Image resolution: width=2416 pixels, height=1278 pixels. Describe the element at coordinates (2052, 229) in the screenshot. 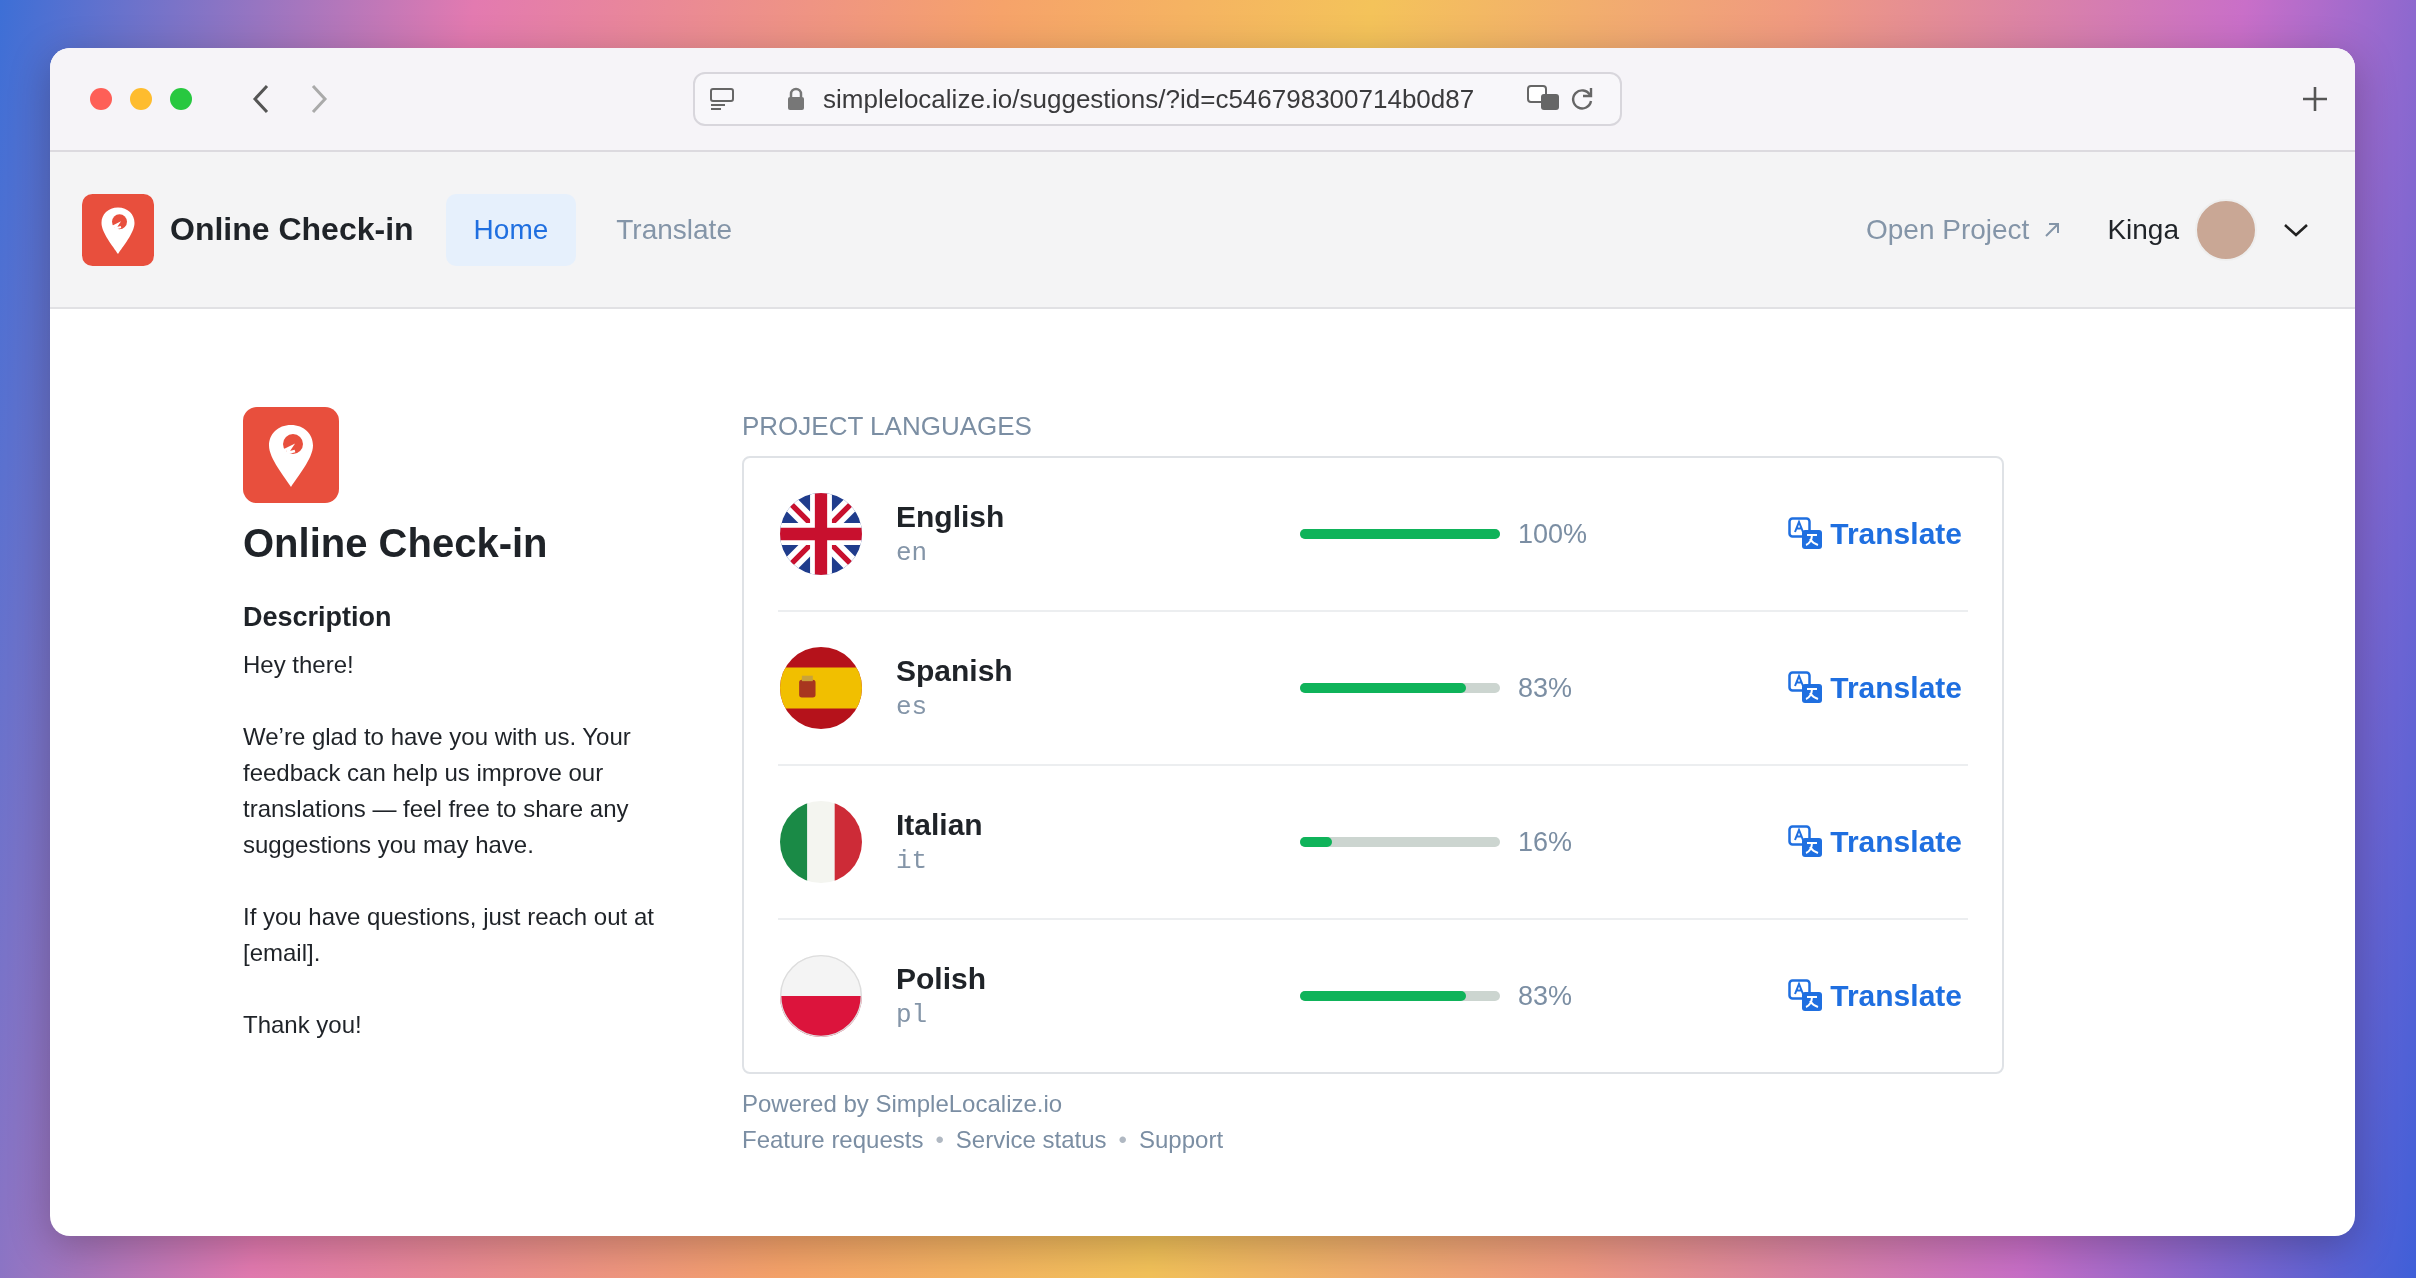

I see `external-arrow-icon` at that location.